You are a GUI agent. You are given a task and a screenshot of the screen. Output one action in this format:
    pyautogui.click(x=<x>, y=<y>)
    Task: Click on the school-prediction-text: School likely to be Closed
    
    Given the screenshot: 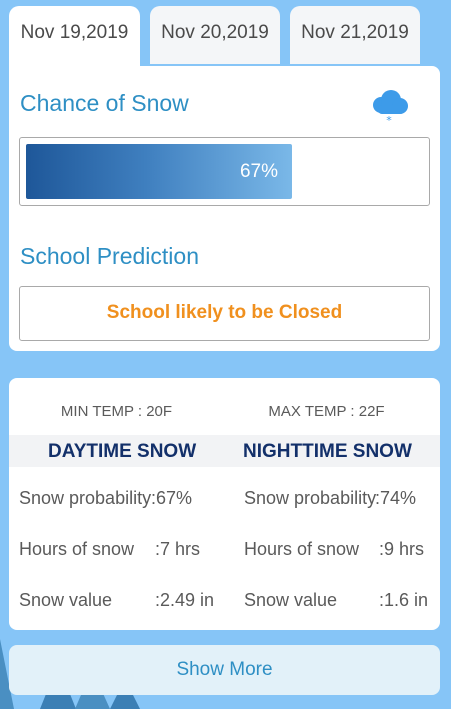 What is the action you would take?
    pyautogui.click(x=224, y=312)
    